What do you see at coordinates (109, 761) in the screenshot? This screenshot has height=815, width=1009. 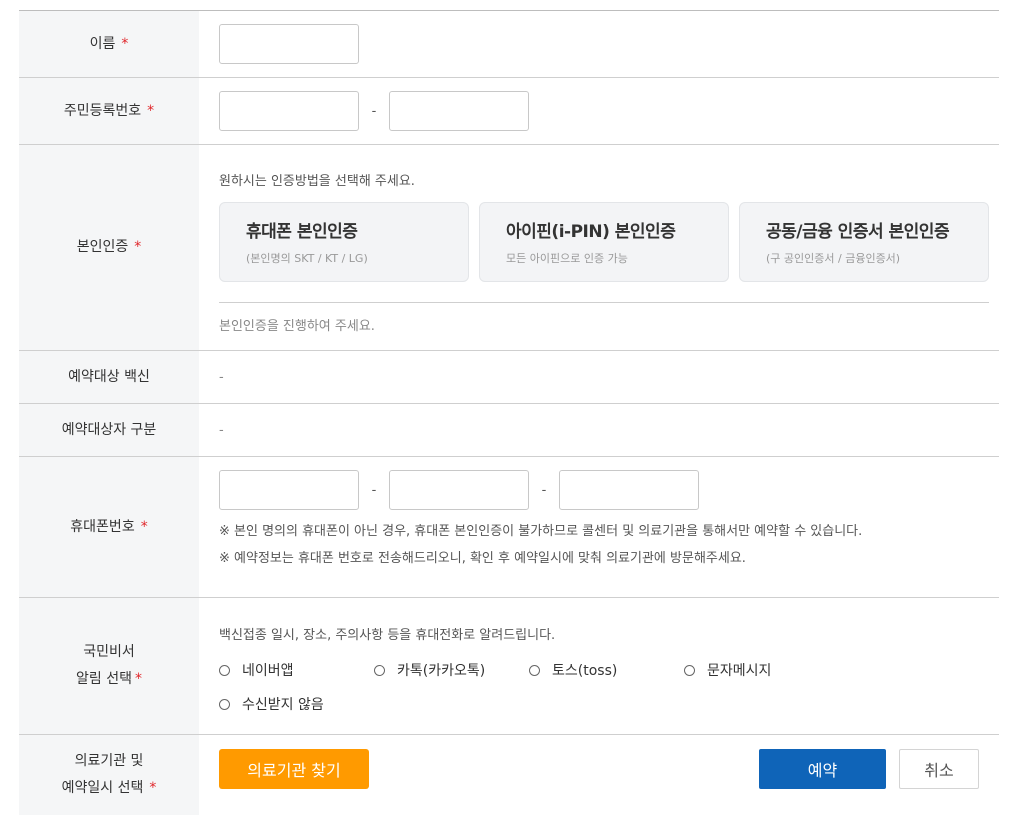 I see `facility-label-line1: 의료기관 및` at bounding box center [109, 761].